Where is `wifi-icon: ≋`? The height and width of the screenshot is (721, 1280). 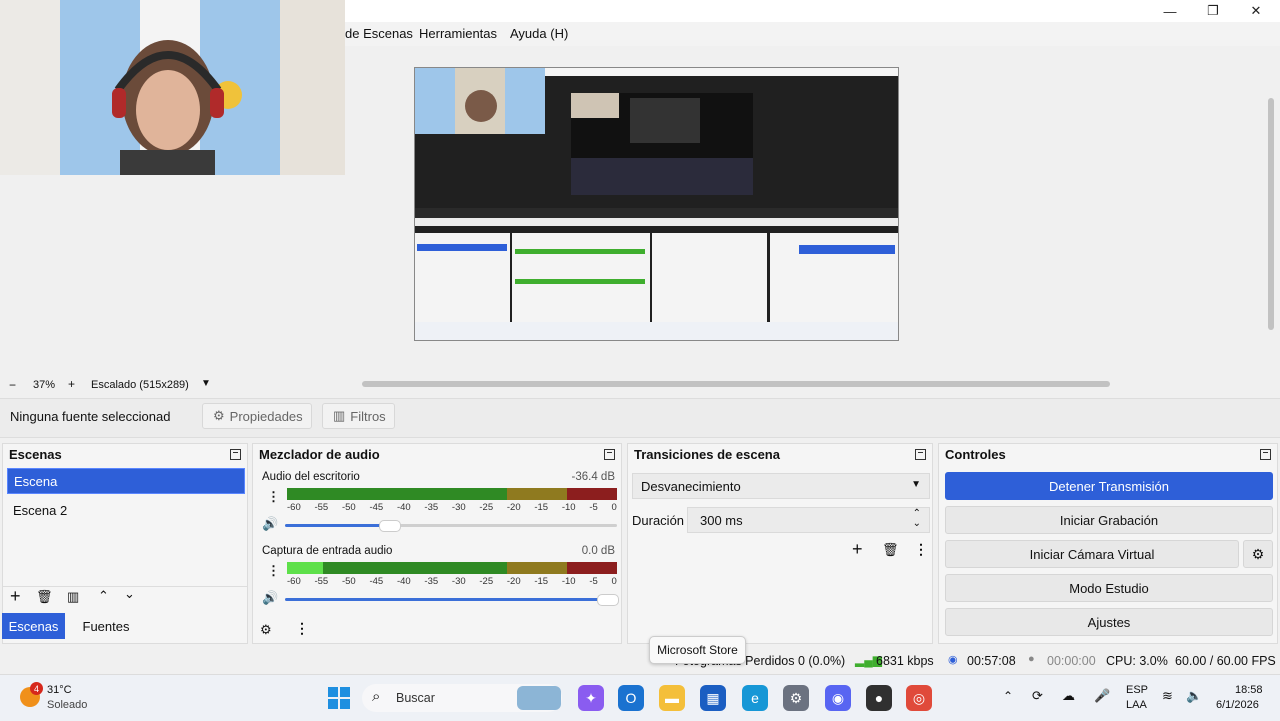
wifi-icon: ≋ is located at coordinates (1167, 696).